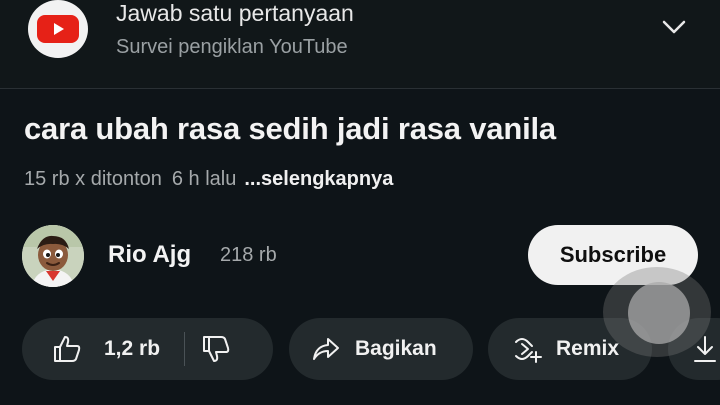 Image resolution: width=720 pixels, height=405 pixels. What do you see at coordinates (528, 349) in the screenshot?
I see `remix-icon` at bounding box center [528, 349].